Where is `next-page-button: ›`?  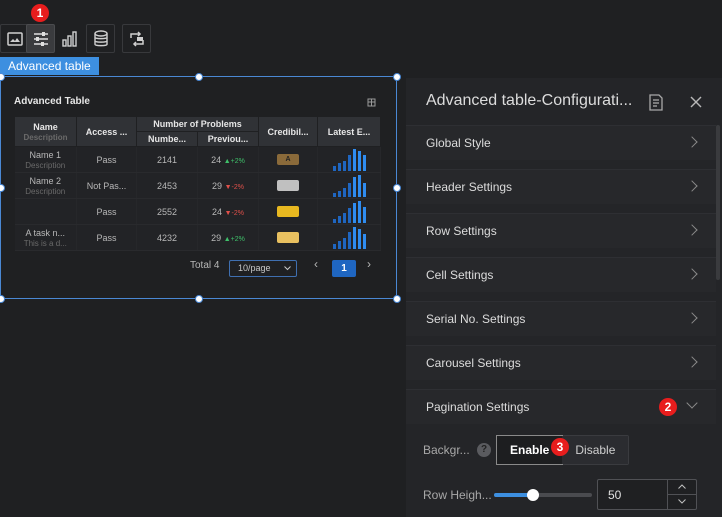
next-page-button: › is located at coordinates (369, 264).